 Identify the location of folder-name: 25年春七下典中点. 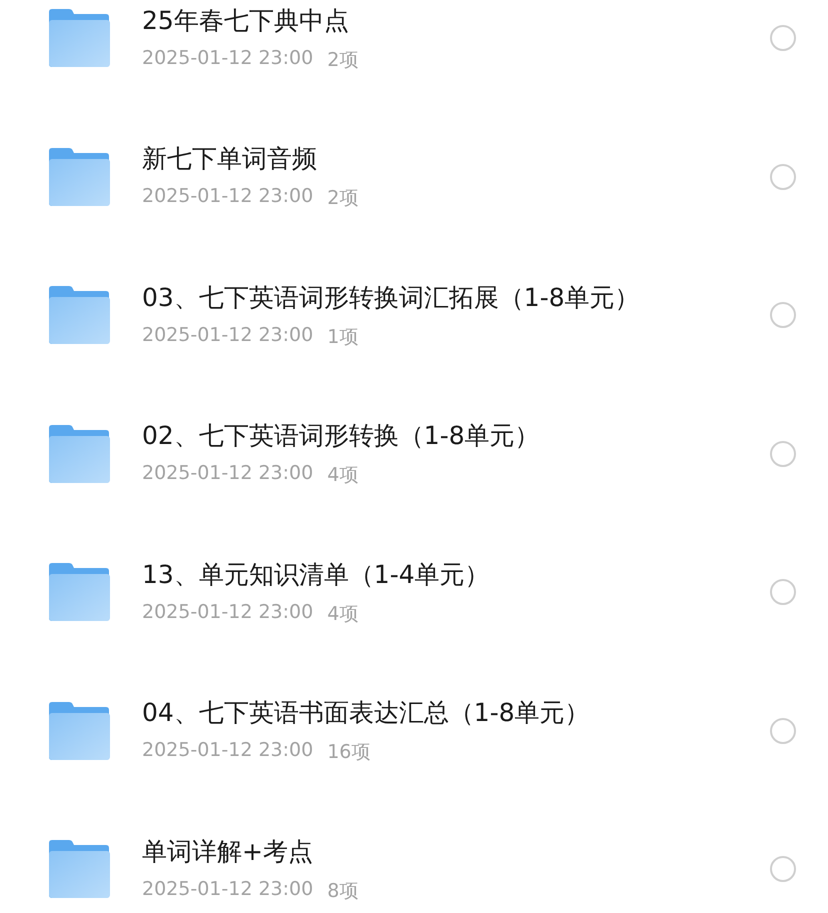
(456, 20).